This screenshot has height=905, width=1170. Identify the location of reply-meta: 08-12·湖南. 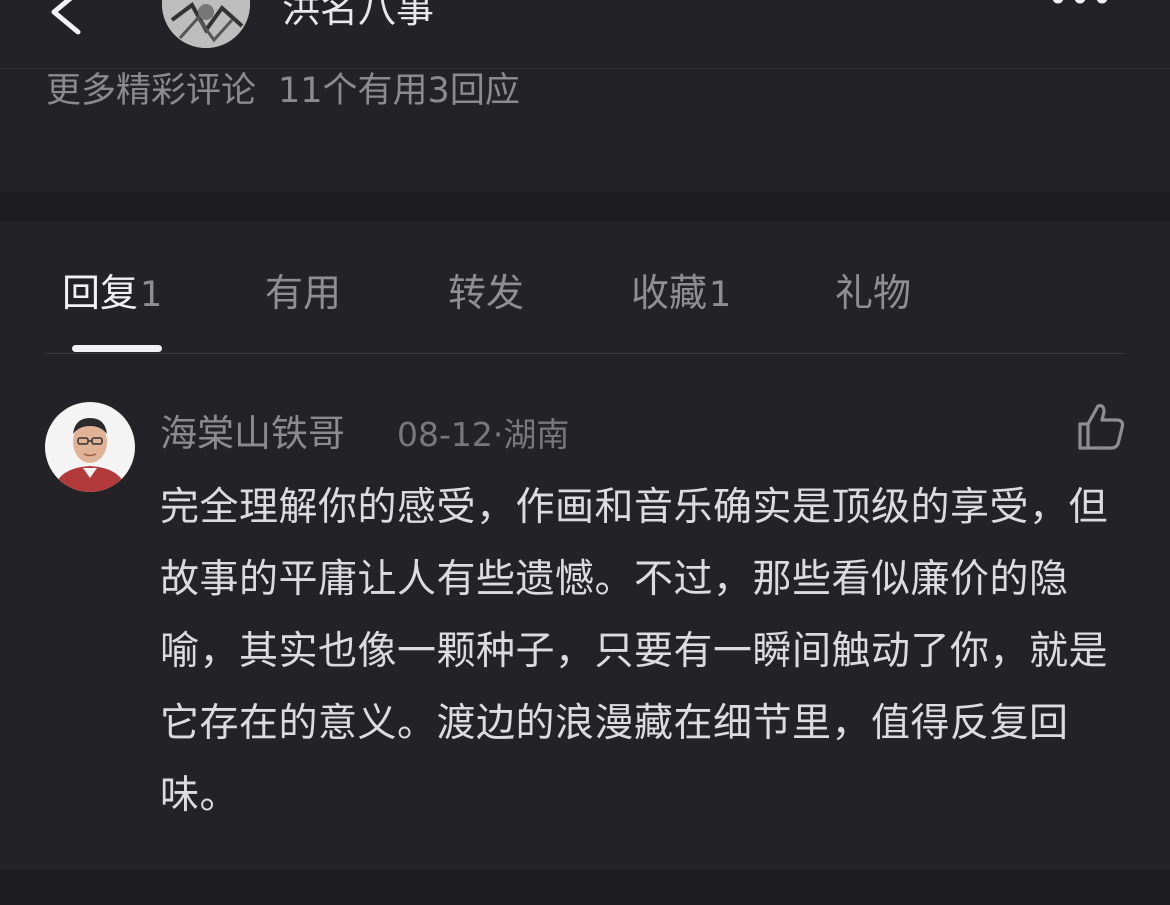
(483, 434).